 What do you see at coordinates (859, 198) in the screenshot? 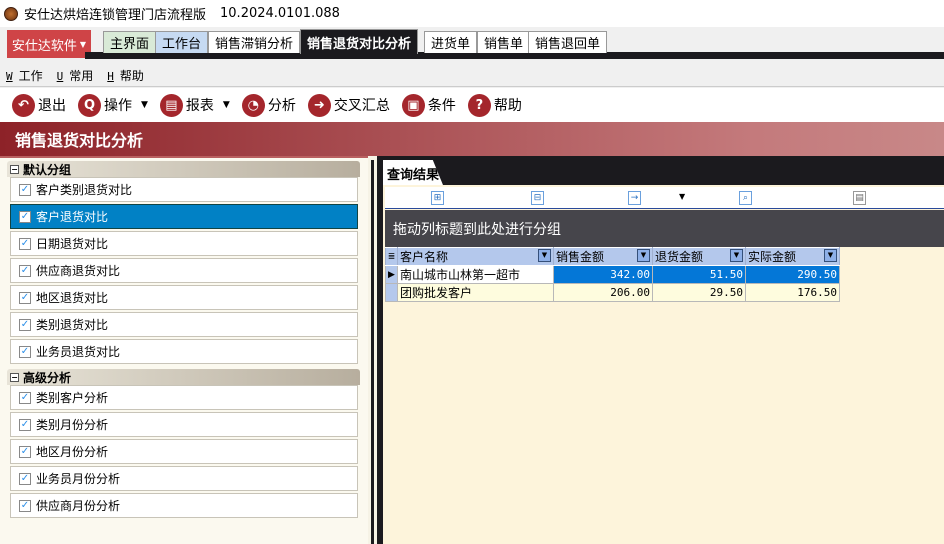
I see `print-icon: ▤` at bounding box center [859, 198].